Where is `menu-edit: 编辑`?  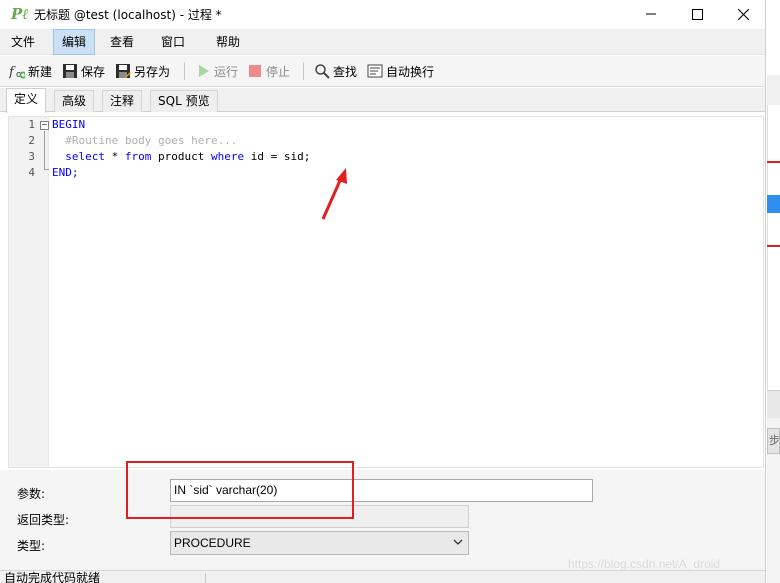
menu-edit: 编辑 is located at coordinates (74, 42).